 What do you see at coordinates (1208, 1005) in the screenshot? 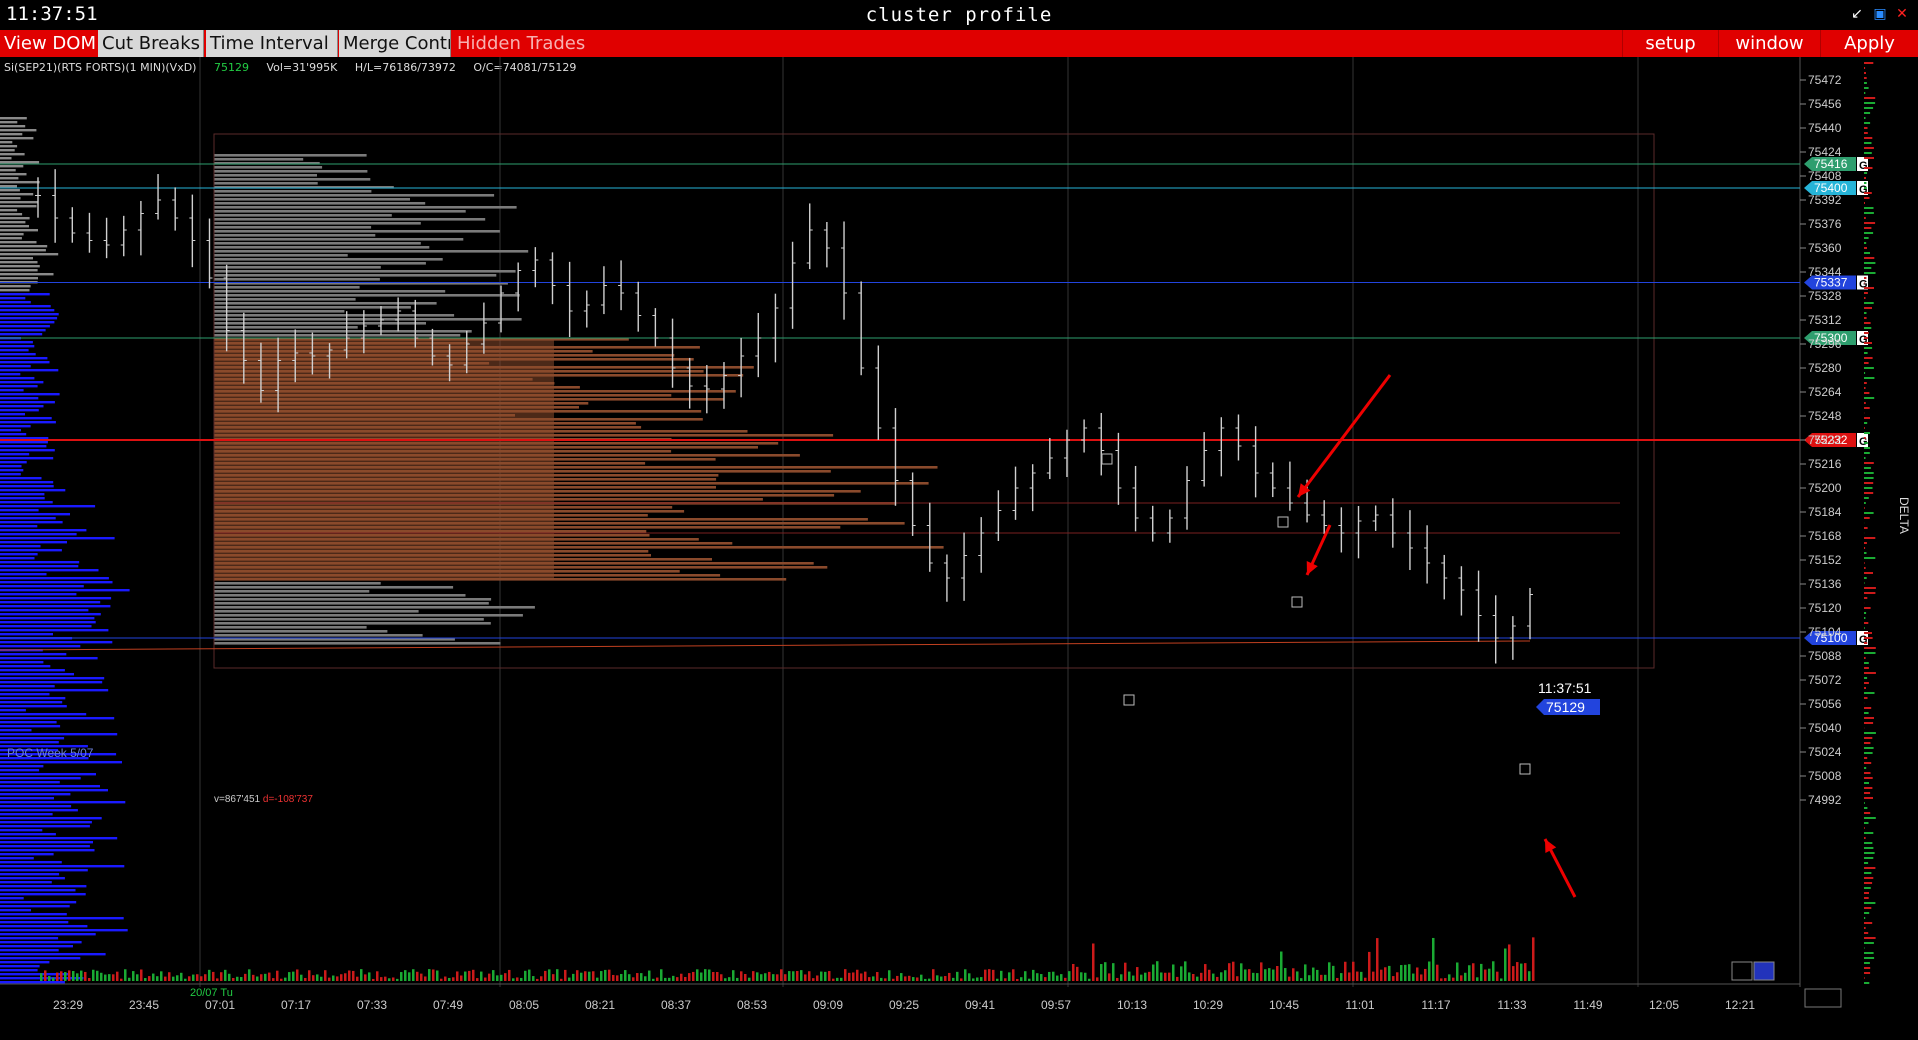
I see `x-tick-label: 10:29` at bounding box center [1208, 1005].